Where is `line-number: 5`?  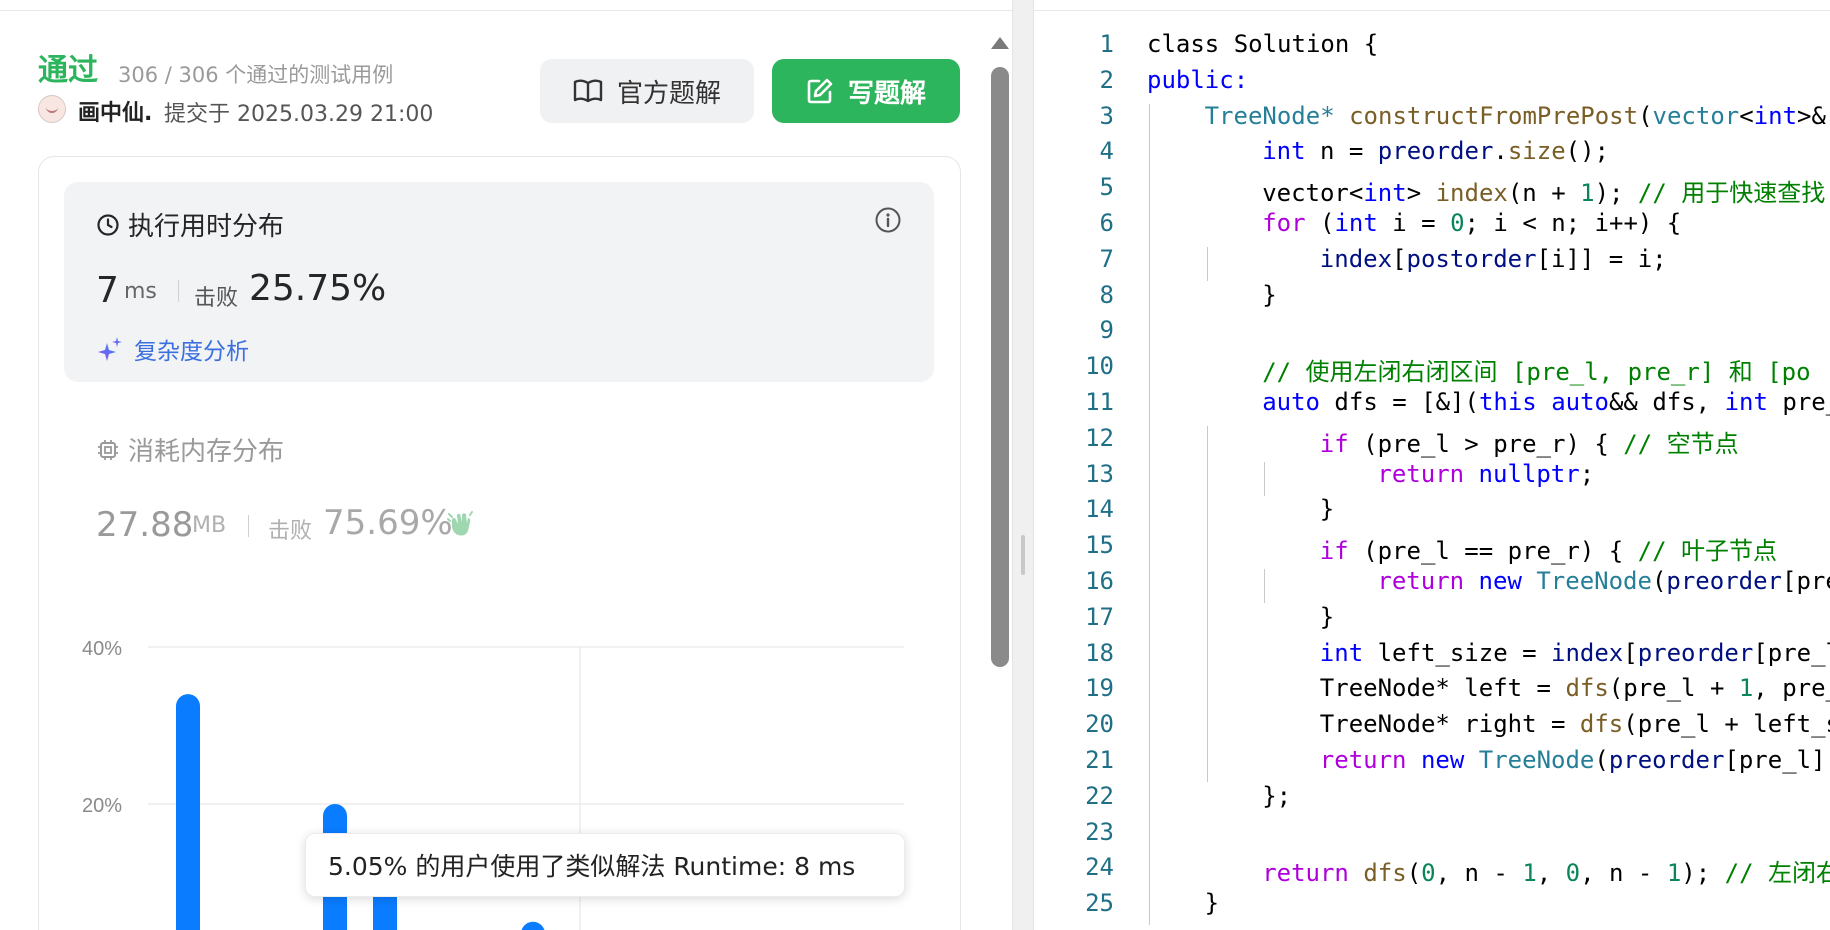
line-number: 5 is located at coordinates (1106, 187).